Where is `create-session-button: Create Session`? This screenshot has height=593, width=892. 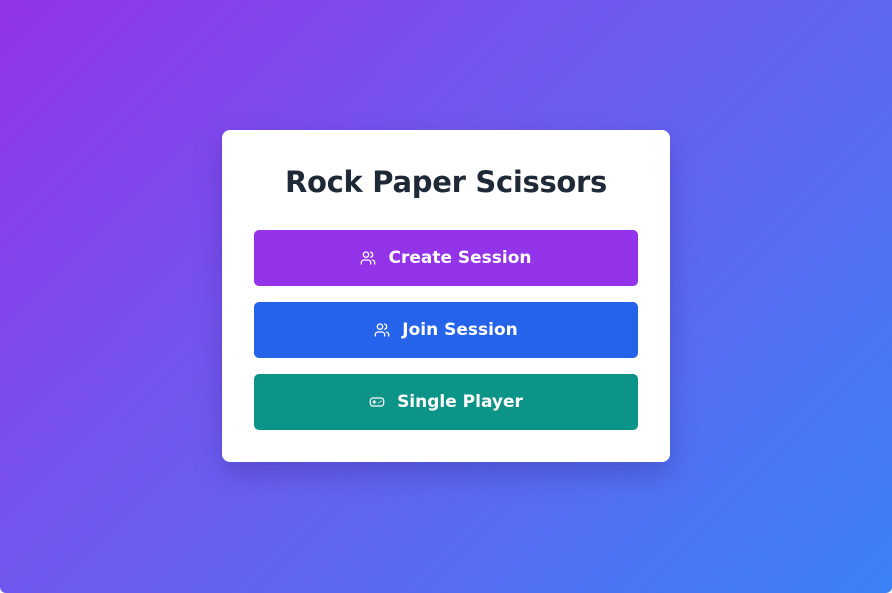
create-session-button: Create Session is located at coordinates (446, 258).